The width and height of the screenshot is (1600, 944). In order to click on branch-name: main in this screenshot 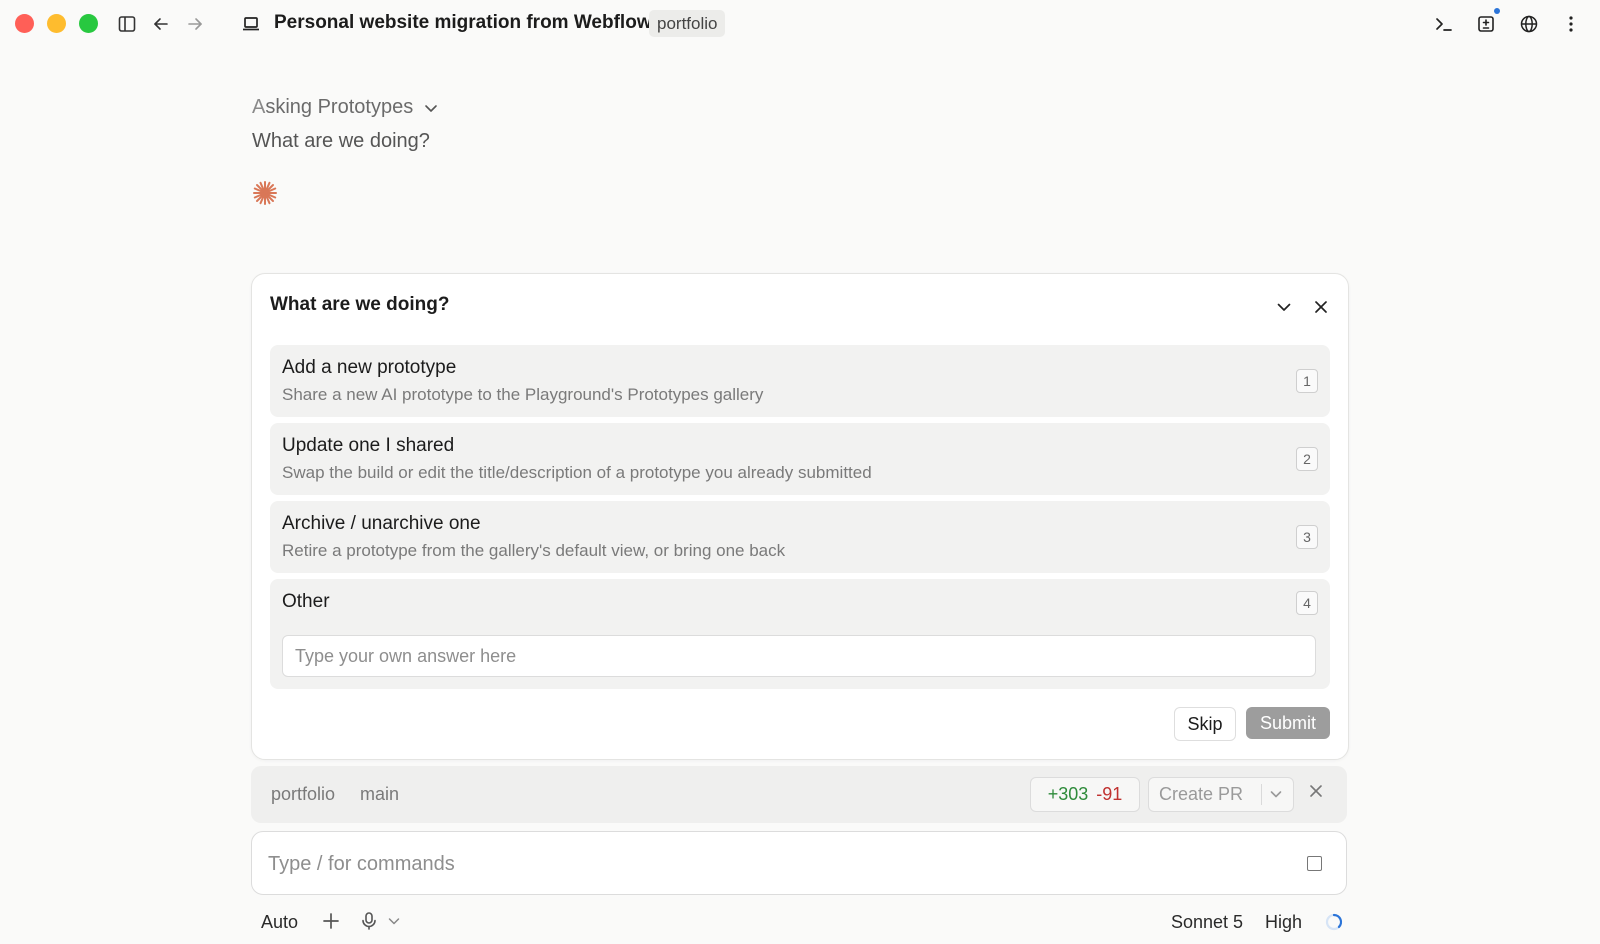, I will do `click(379, 794)`.